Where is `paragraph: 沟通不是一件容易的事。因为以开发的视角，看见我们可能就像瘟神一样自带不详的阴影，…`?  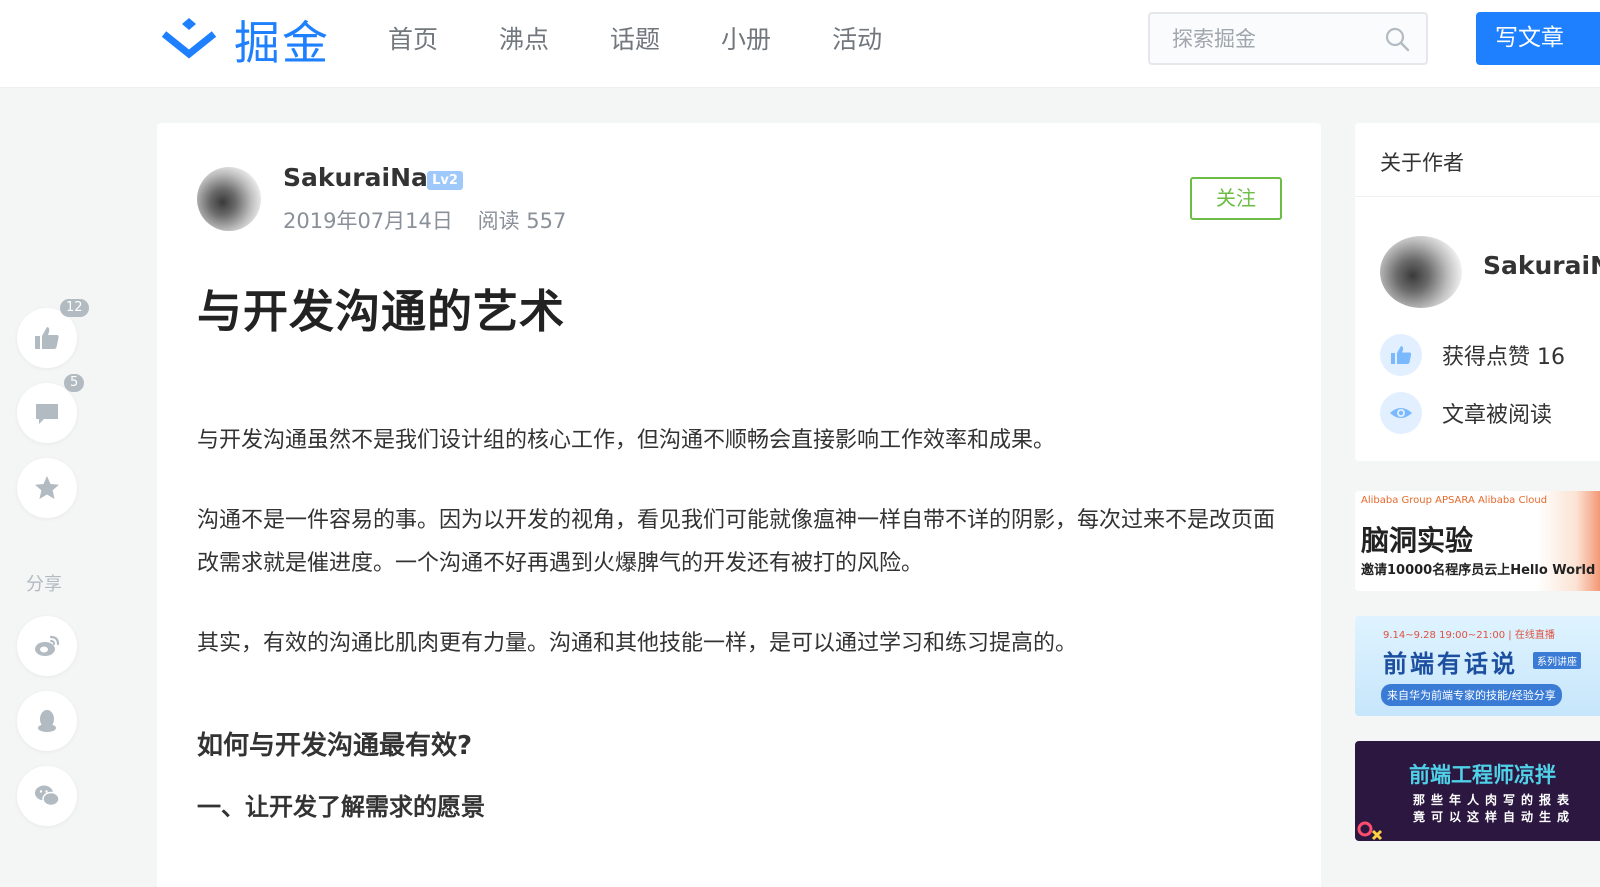
paragraph: 沟通不是一件容易的事。因为以开发的视角，看见我们可能就像瘟神一样自带不详的阴影，… is located at coordinates (736, 542).